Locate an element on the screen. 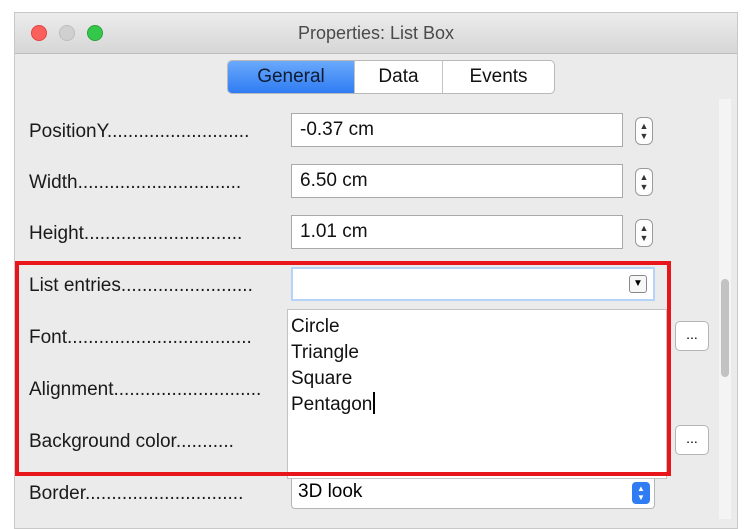 The image size is (750, 529). border-select: 3D look ▲ ▼ is located at coordinates (473, 492).